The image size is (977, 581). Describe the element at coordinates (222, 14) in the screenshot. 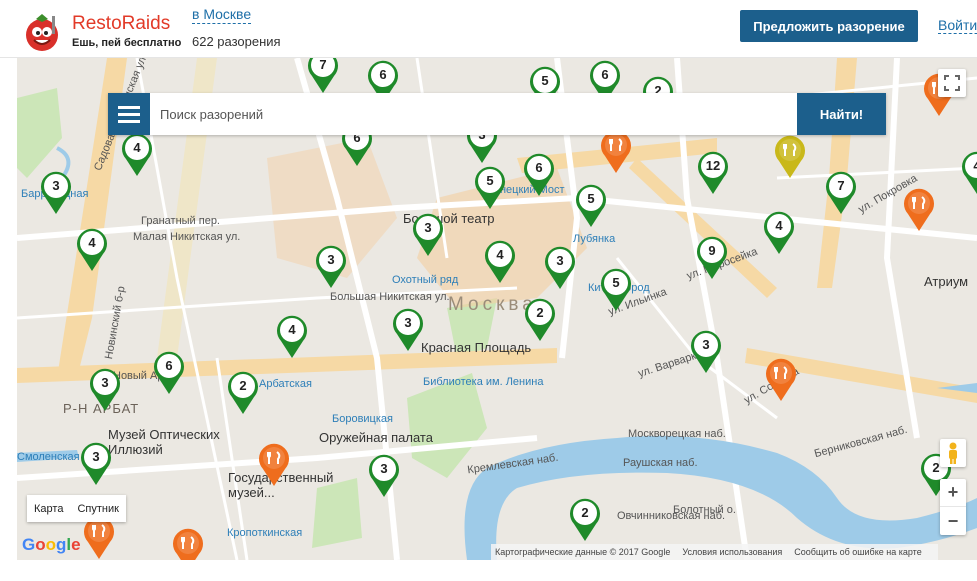

I see `city-selector-link: в Москве` at that location.